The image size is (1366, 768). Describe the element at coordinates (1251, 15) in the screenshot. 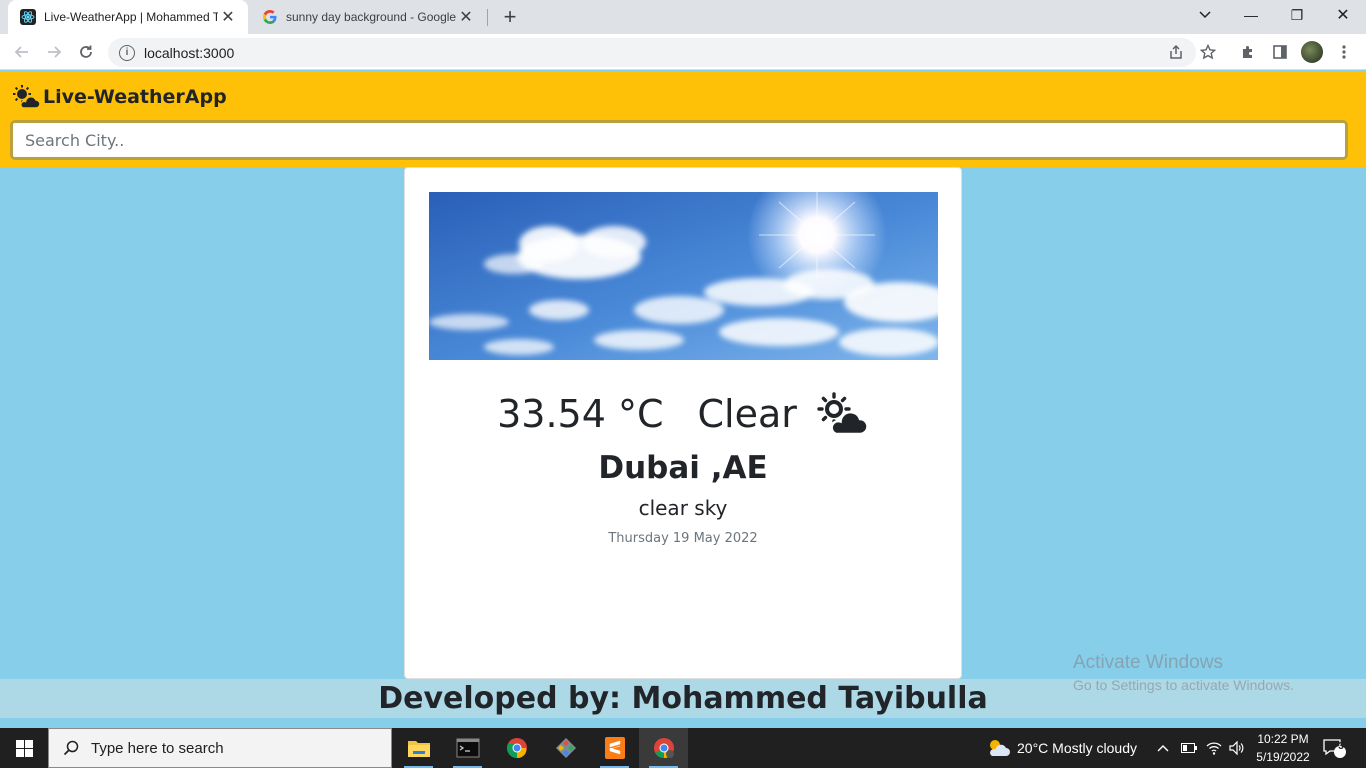

I see `minimize-button: —` at that location.